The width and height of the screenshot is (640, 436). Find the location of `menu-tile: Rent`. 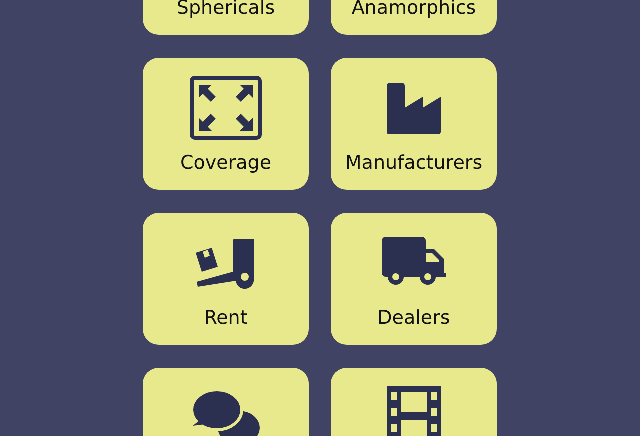

menu-tile: Rent is located at coordinates (226, 279).